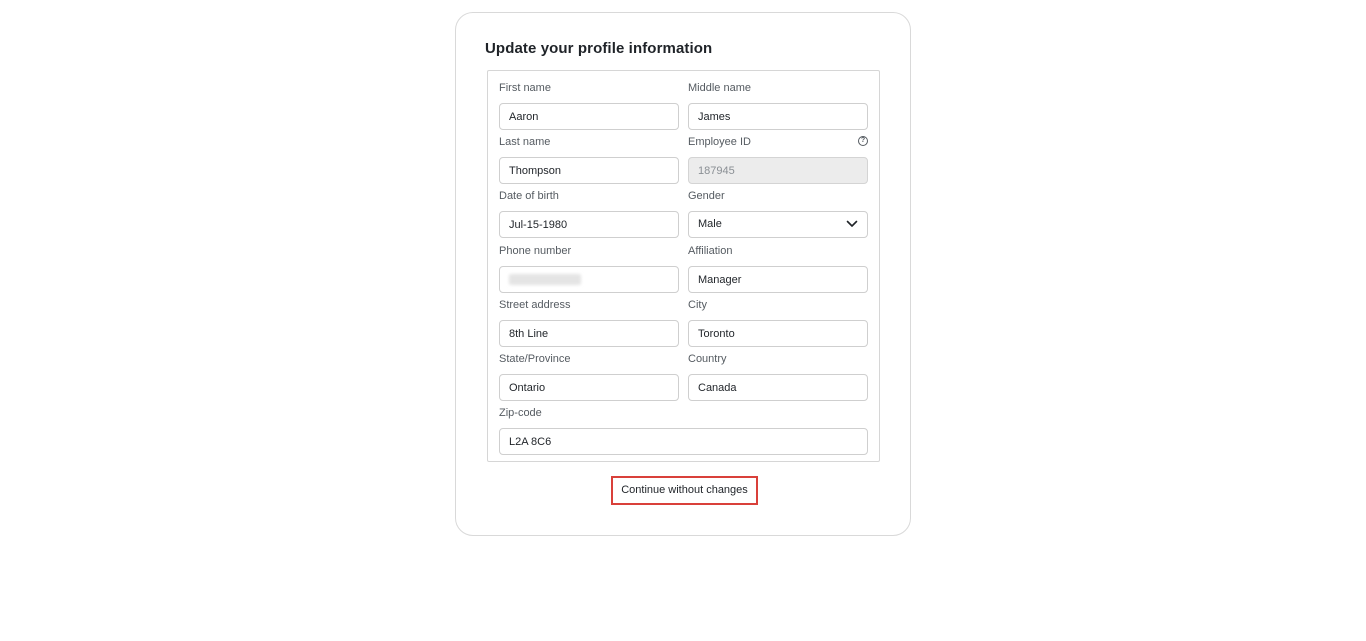 The height and width of the screenshot is (641, 1366). I want to click on last-name-input, so click(589, 170).